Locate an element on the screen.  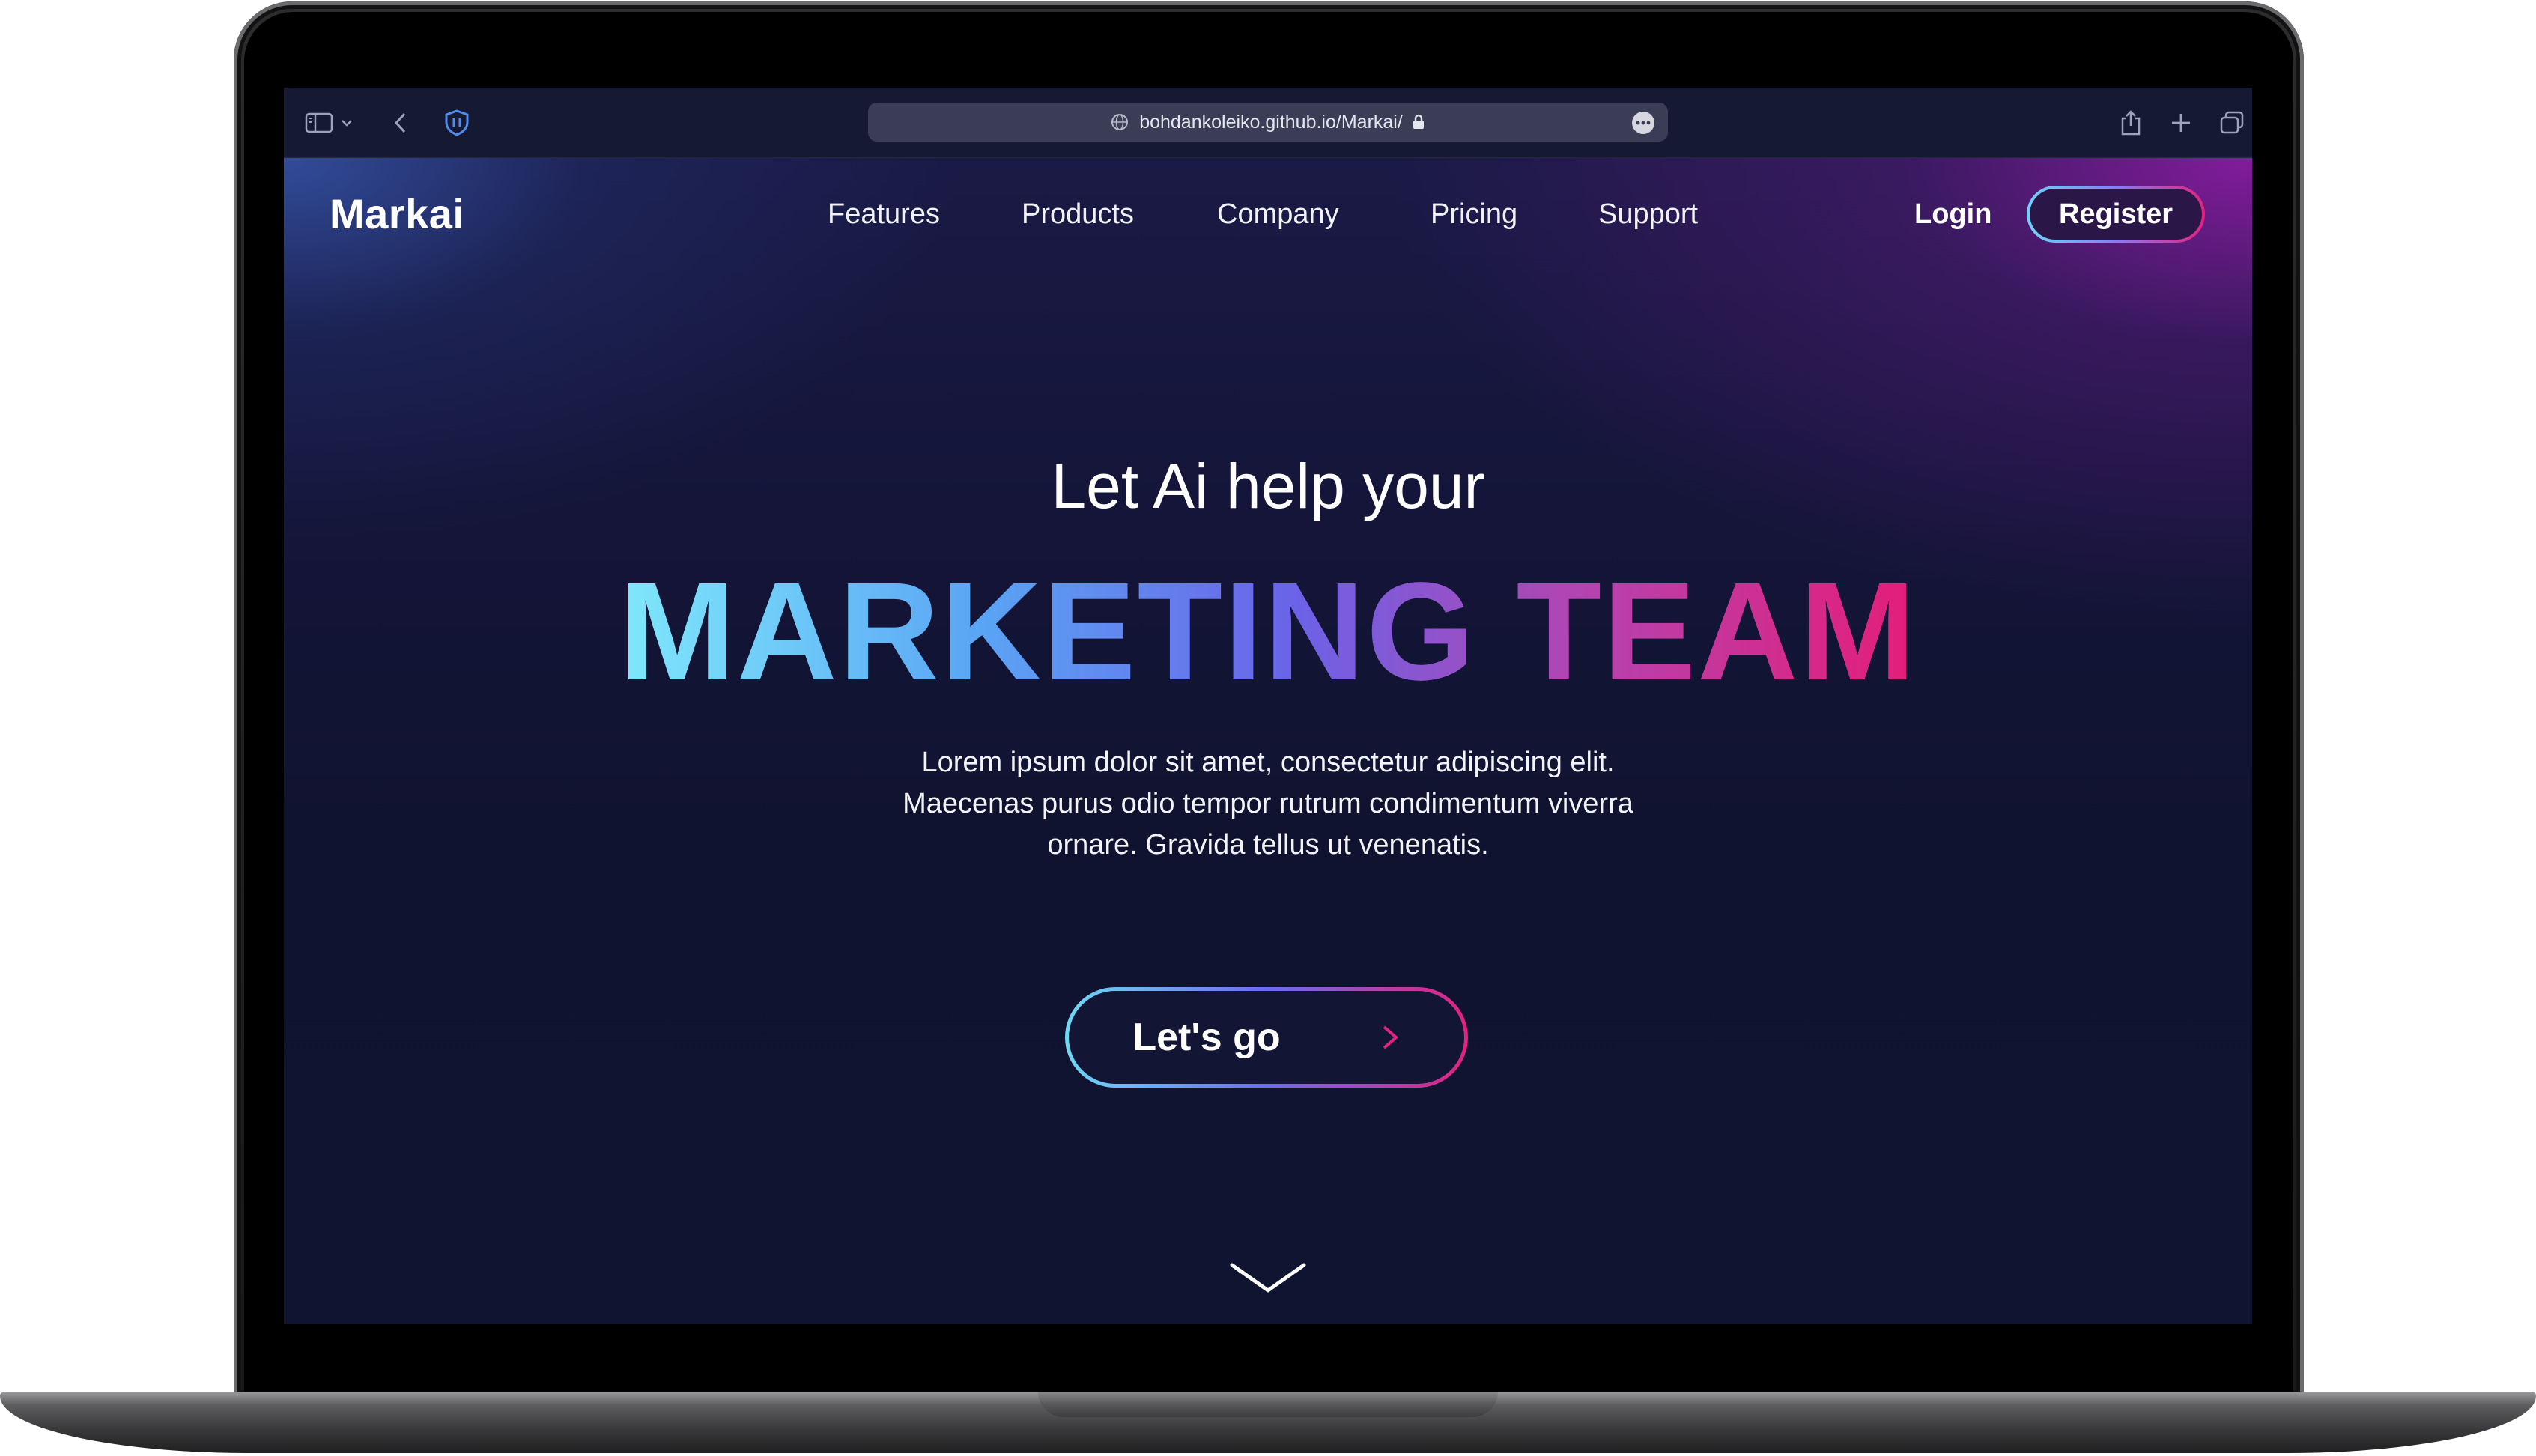
hero-title: MARKETING TEAM is located at coordinates (1268, 632).